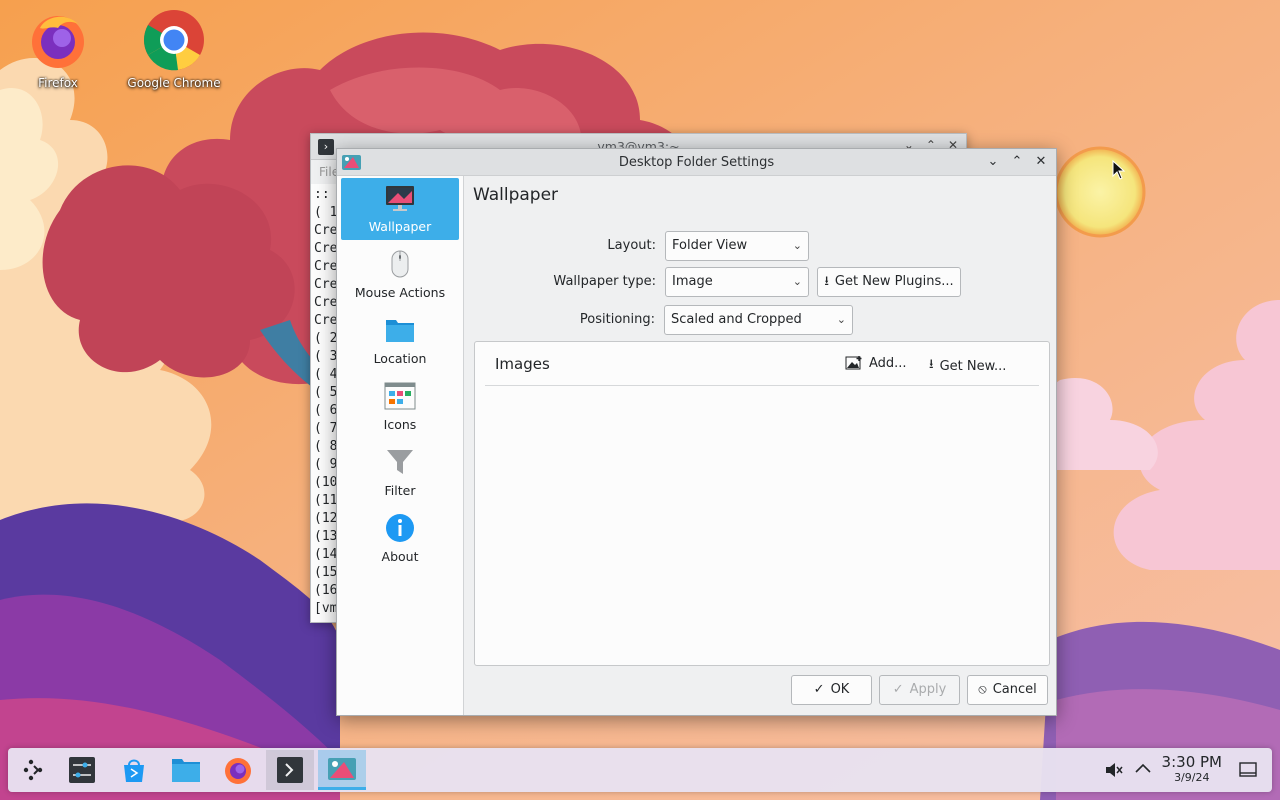 Image resolution: width=1280 pixels, height=800 pixels. I want to click on page-title: Wallpaper, so click(516, 195).